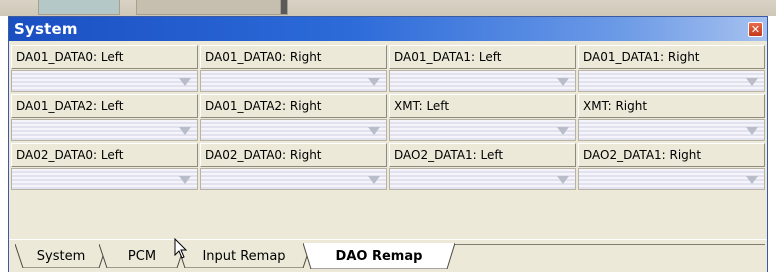 The image size is (776, 278). I want to click on tab-dao-remap: DAO Remap, so click(379, 256).